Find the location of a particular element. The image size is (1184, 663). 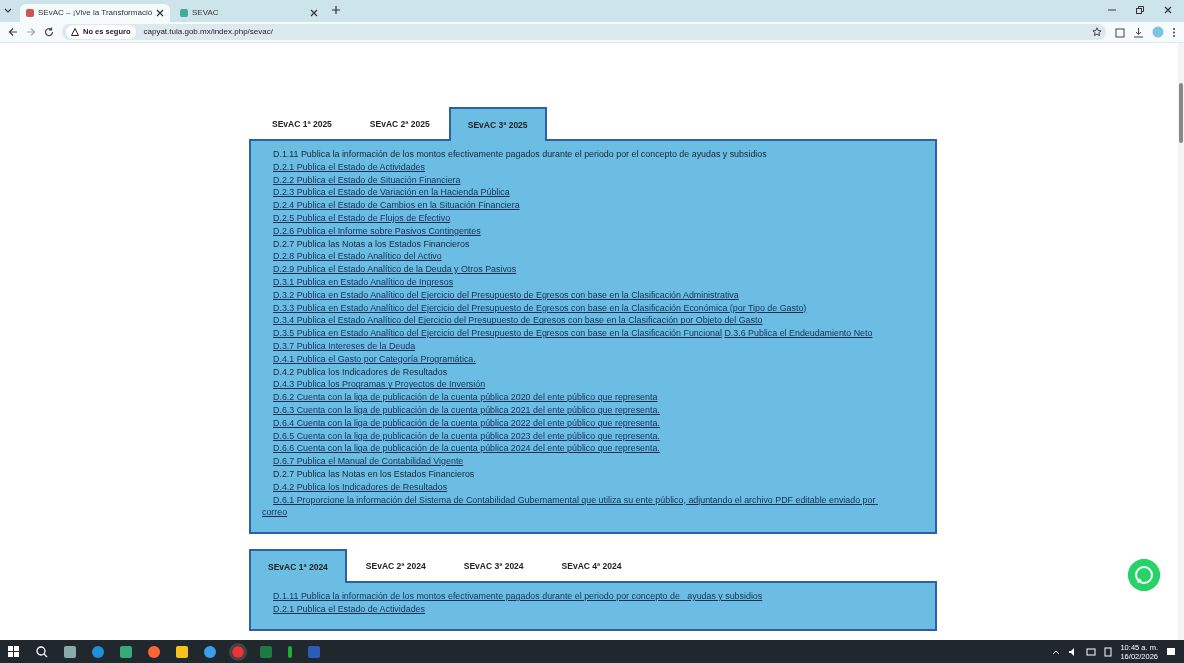

chevron-down-icon is located at coordinates (8, 11).